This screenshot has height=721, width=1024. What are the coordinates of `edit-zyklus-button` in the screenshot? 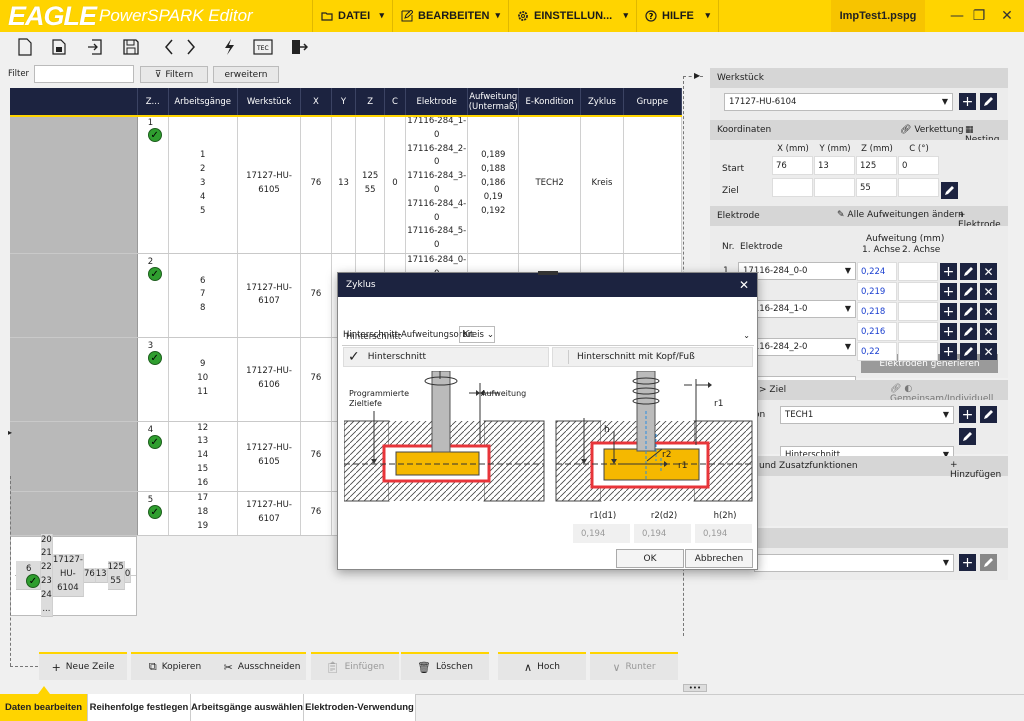 It's located at (967, 436).